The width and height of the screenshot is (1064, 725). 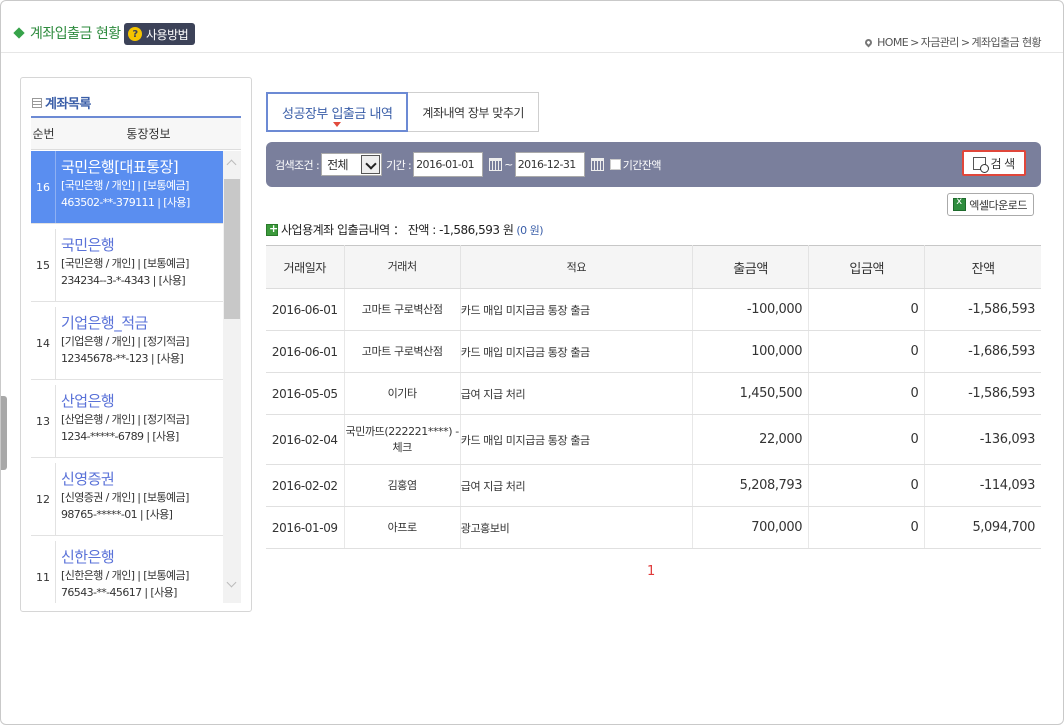 I want to click on account-type: [기업은행 / 개인] | [정기적금], so click(x=125, y=341).